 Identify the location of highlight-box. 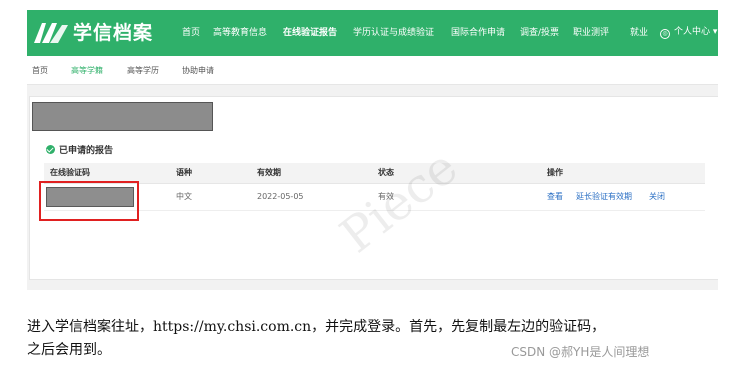
(89, 201).